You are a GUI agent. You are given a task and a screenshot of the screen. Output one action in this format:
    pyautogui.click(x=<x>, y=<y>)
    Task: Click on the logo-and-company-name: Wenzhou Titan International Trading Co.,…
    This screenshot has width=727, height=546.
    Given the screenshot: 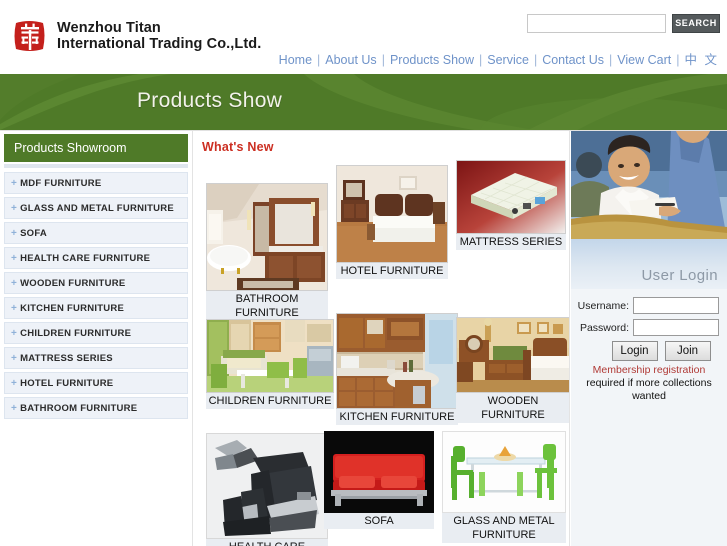 What is the action you would take?
    pyautogui.click(x=136, y=36)
    